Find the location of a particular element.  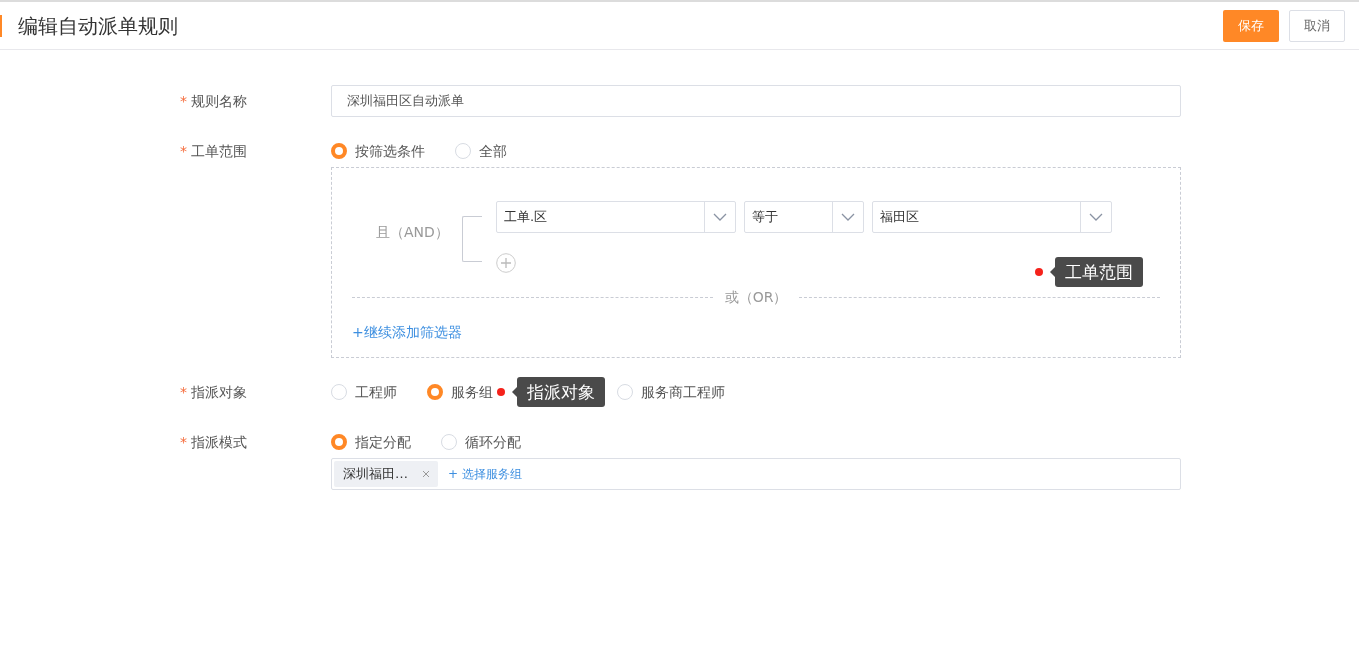

cancel-button: 取消 is located at coordinates (1317, 25).